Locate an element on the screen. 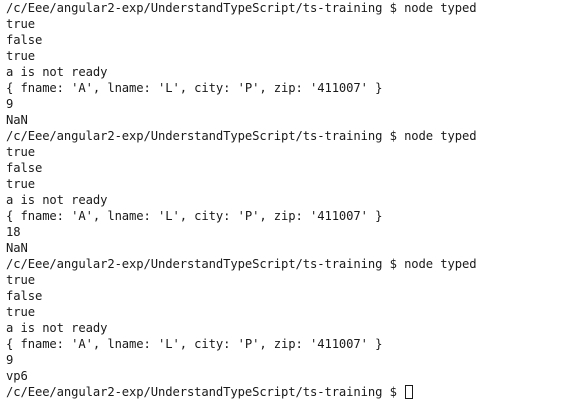  line-10: true is located at coordinates (20, 152).